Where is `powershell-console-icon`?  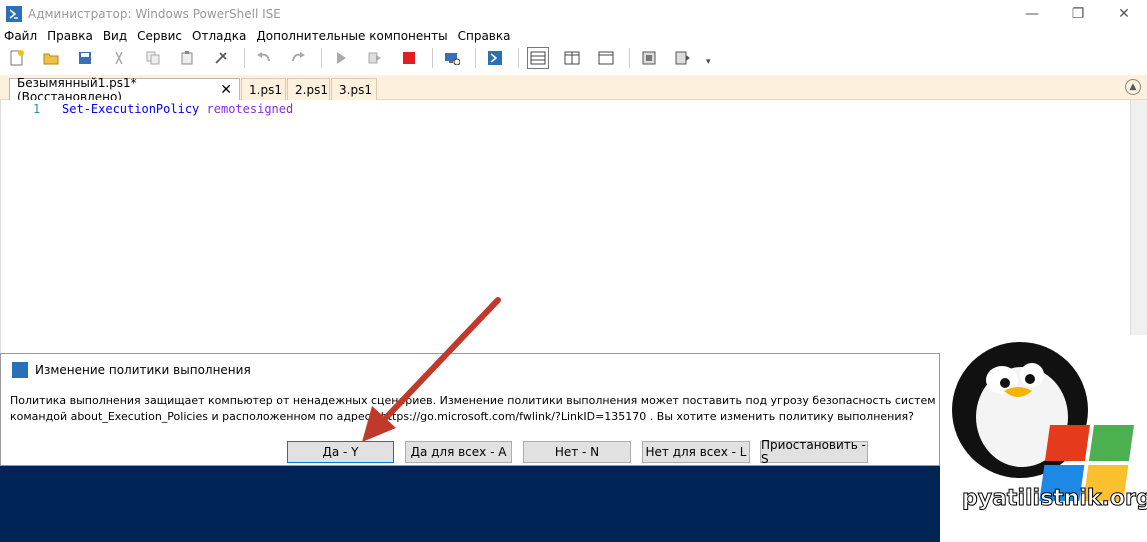
powershell-console-icon is located at coordinates (495, 58).